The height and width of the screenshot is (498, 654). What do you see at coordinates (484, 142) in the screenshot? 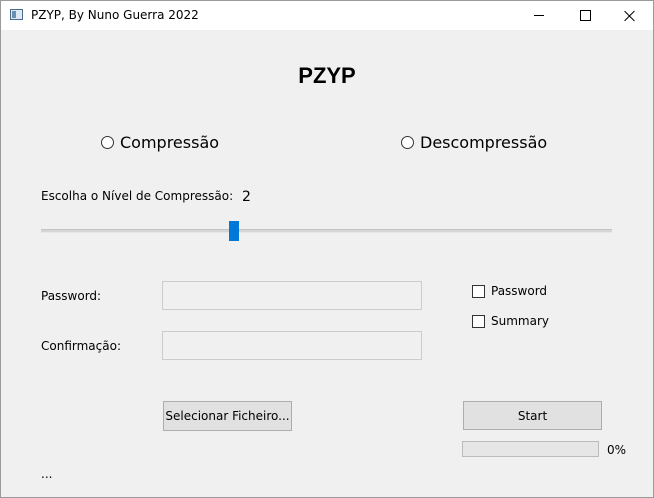
I see `radio-label: Descompressão` at bounding box center [484, 142].